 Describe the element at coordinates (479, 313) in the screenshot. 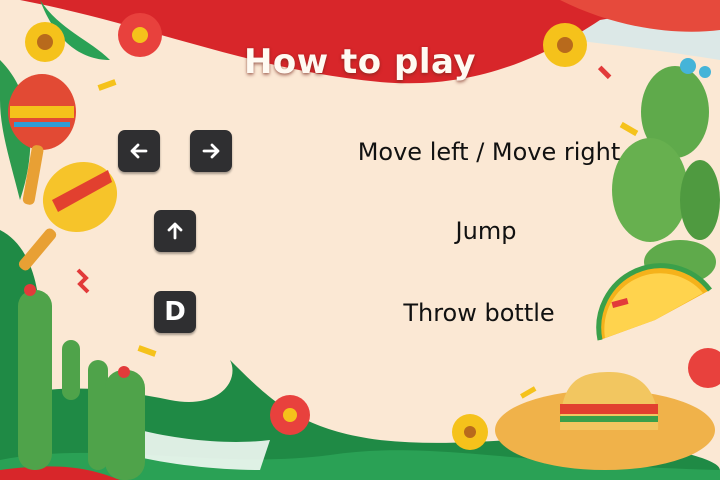

I see `throw-instruction-label: Throw bottle` at that location.